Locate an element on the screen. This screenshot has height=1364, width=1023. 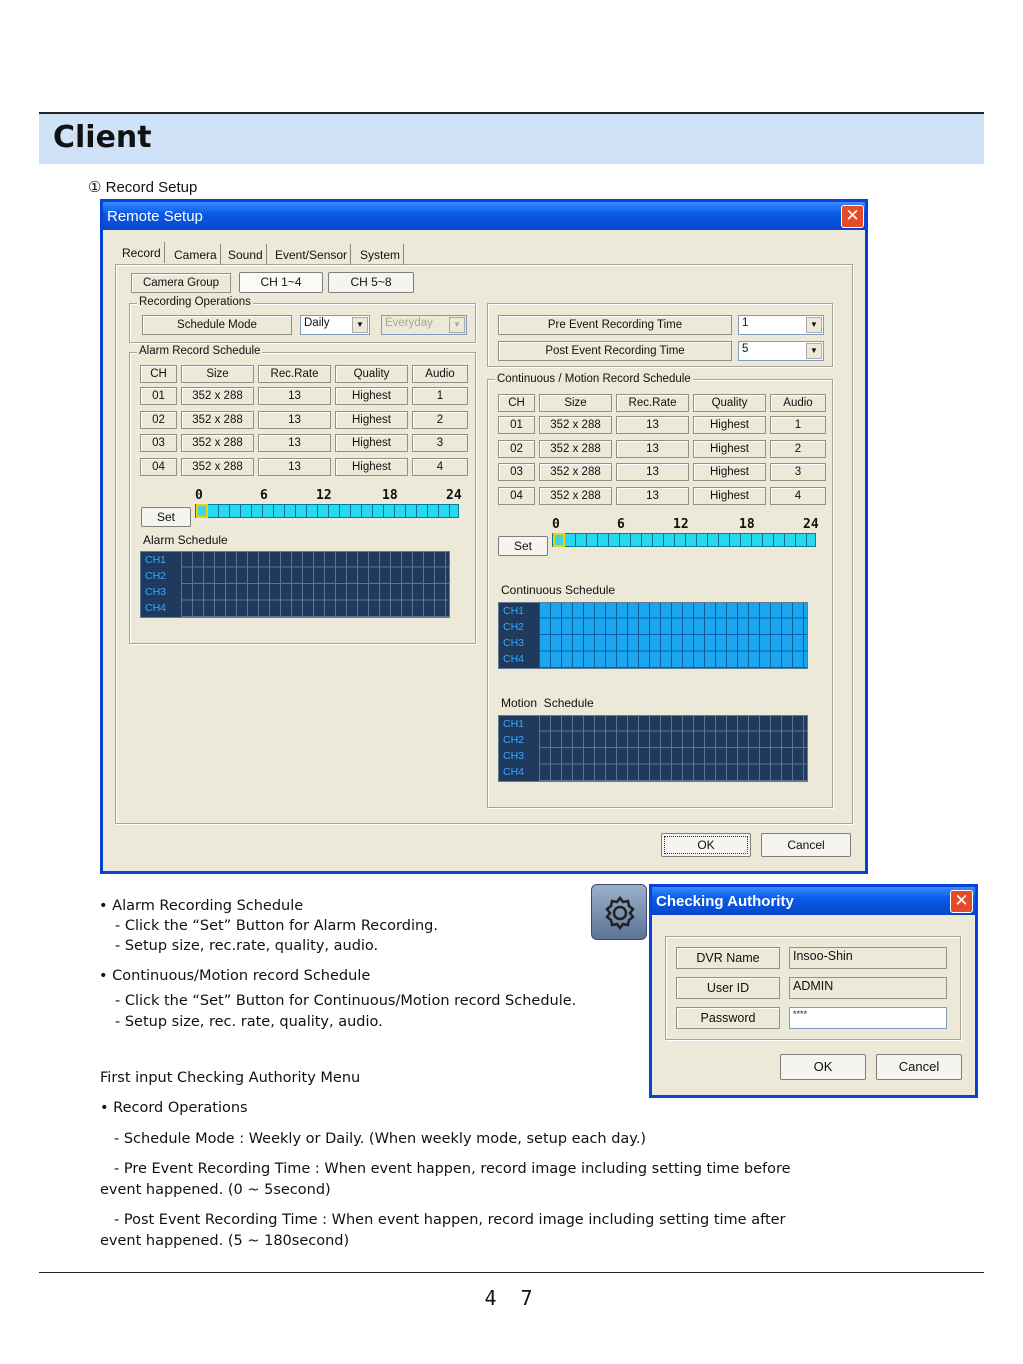
motion-schedule-label: Motion Schedule is located at coordinates (547, 703).